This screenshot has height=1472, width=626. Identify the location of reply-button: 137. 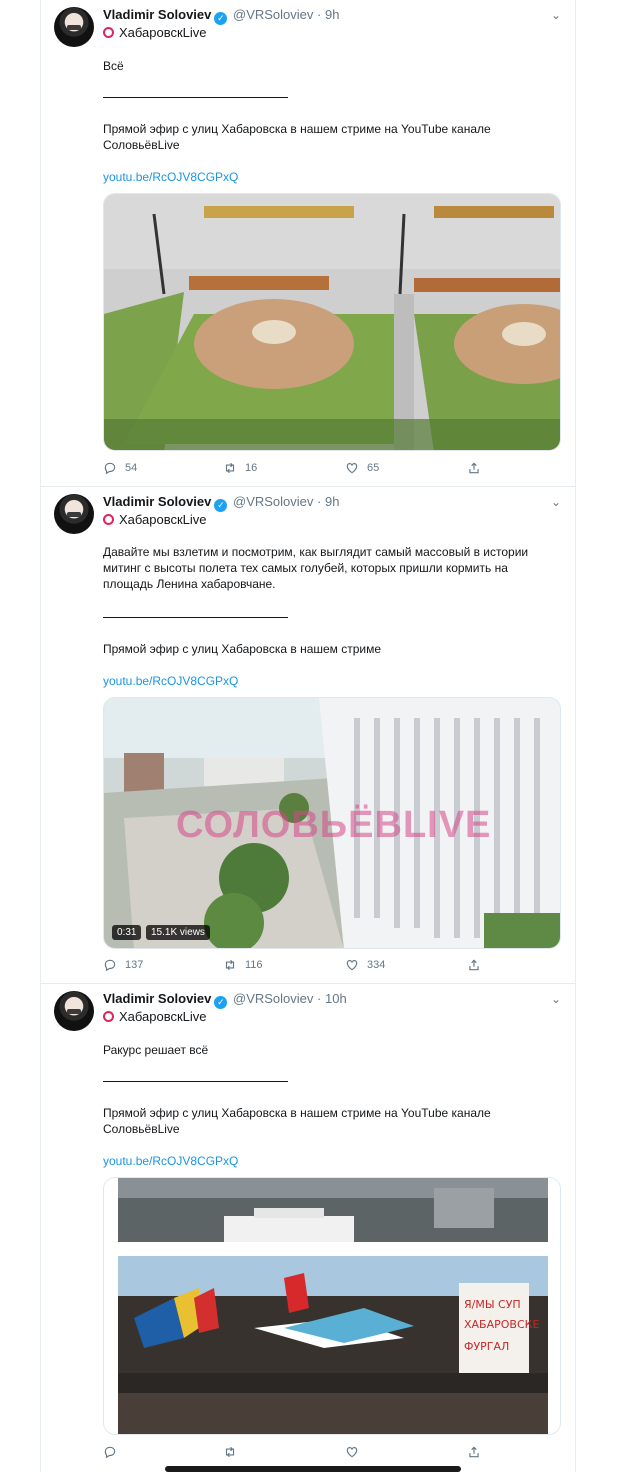
(123, 965).